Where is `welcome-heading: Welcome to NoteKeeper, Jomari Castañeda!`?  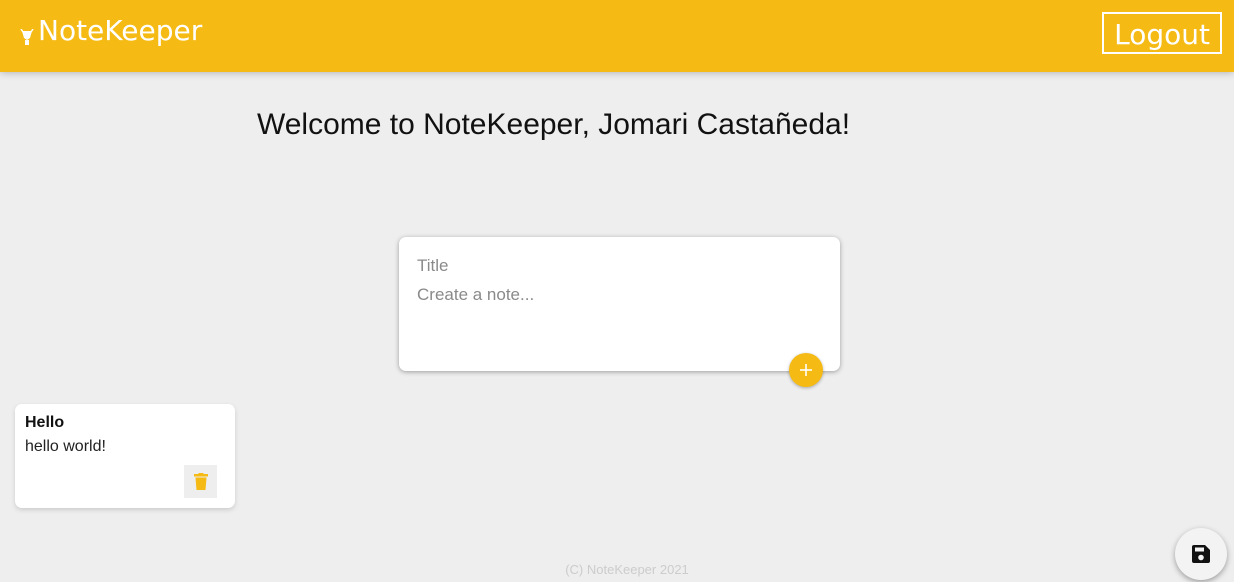 welcome-heading: Welcome to NoteKeeper, Jomari Castañeda! is located at coordinates (553, 124).